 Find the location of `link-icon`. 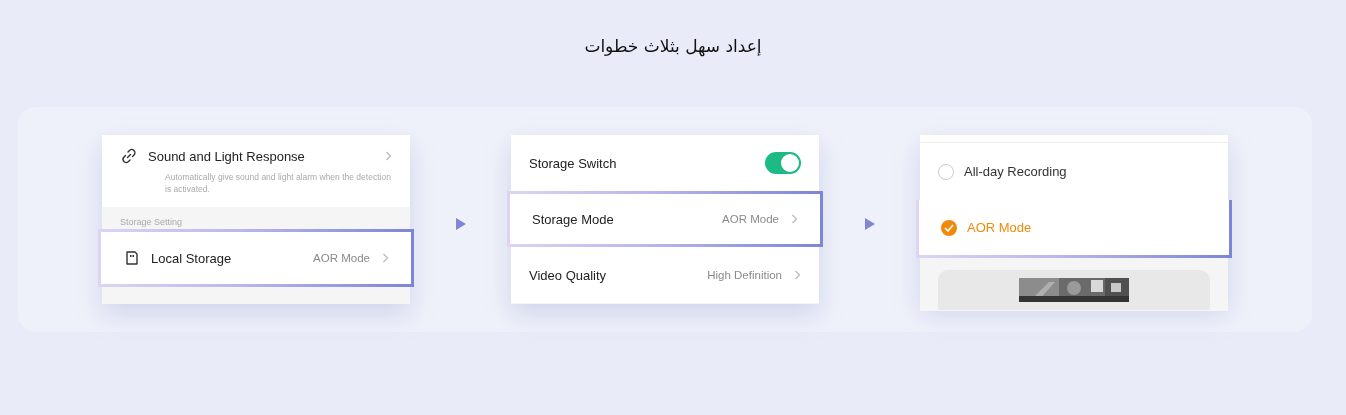

link-icon is located at coordinates (129, 156).